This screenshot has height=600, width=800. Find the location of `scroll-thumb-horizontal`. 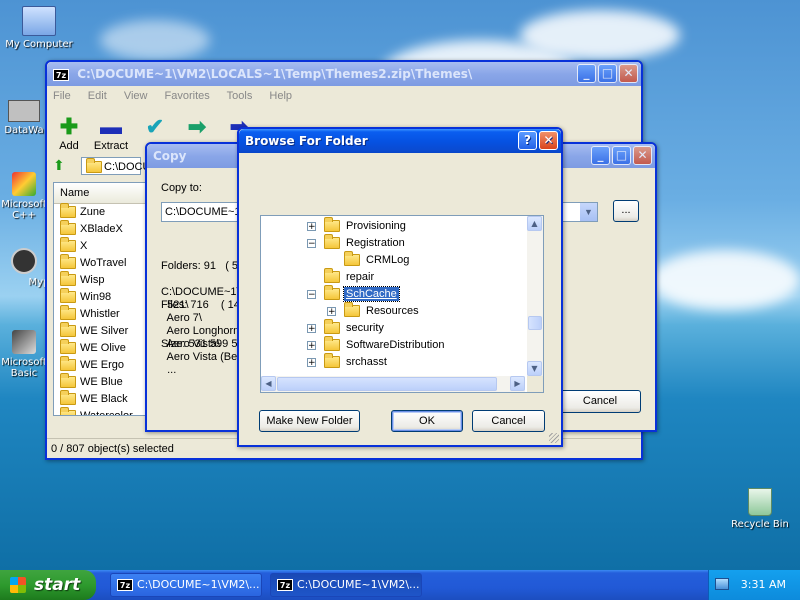

scroll-thumb-horizontal is located at coordinates (387, 384).